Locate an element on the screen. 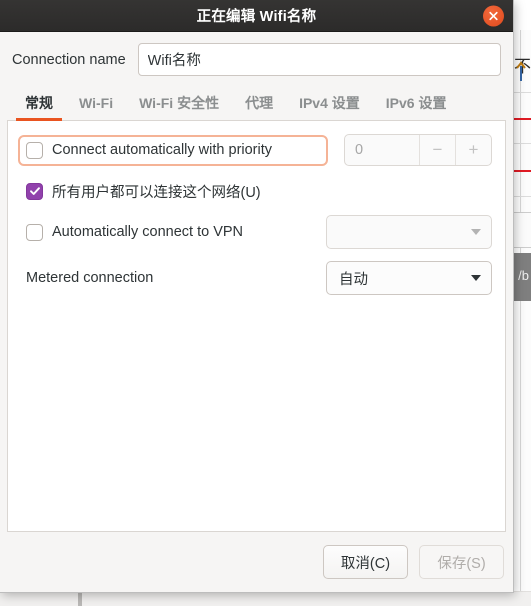 The width and height of the screenshot is (531, 606). metered-connection-row: Metered connection 自动 is located at coordinates (256, 278).